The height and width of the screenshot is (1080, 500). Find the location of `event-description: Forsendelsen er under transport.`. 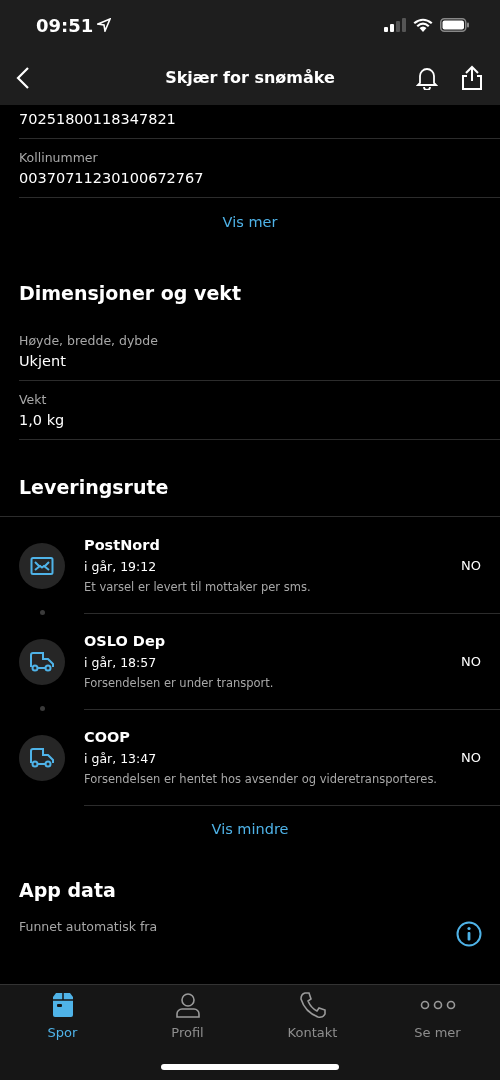

event-description: Forsendelsen er under transport. is located at coordinates (179, 682).